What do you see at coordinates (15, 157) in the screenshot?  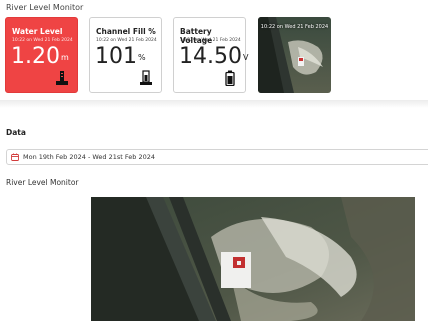 I see `calendar-icon` at bounding box center [15, 157].